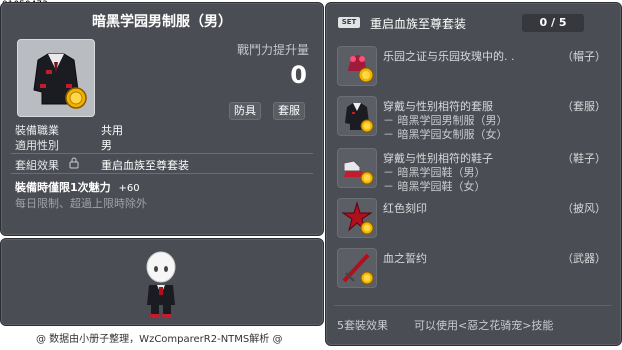  What do you see at coordinates (584, 258) in the screenshot?
I see `set-item-category: （武器）` at bounding box center [584, 258].